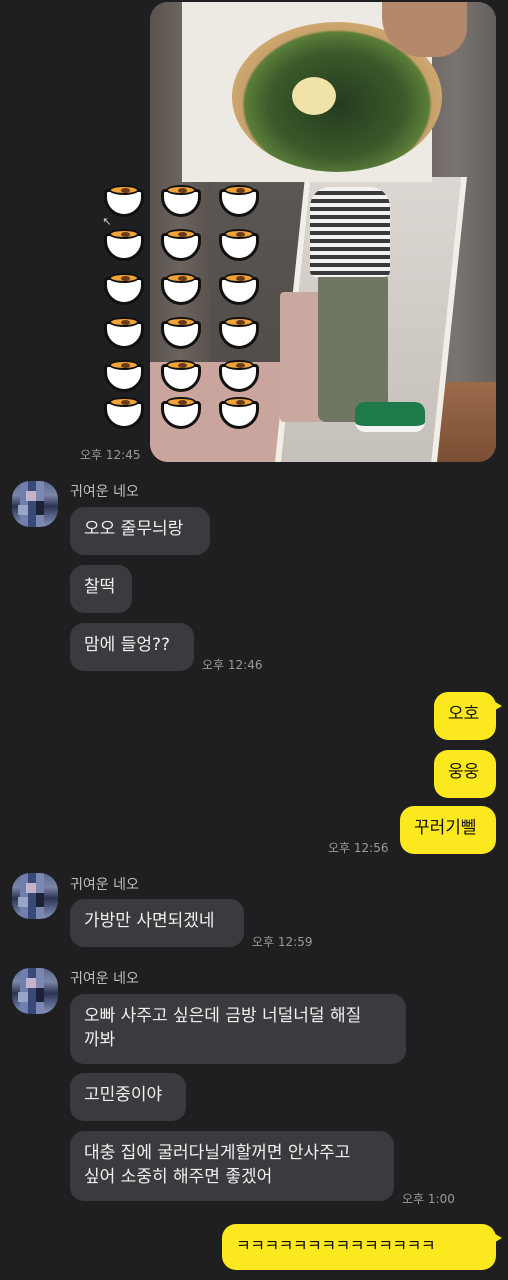  What do you see at coordinates (390, 417) in the screenshot?
I see `photo-shoe` at bounding box center [390, 417].